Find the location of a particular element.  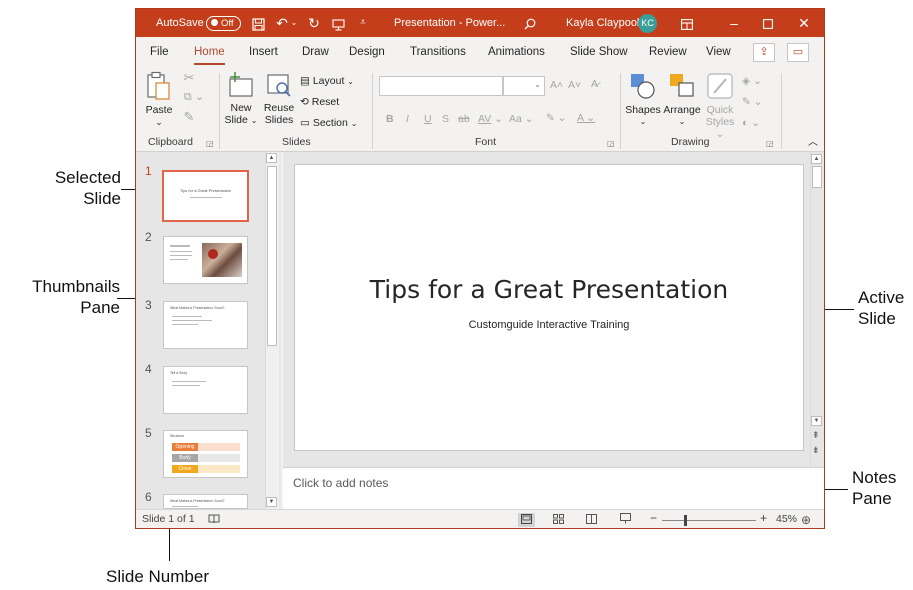

highlight-icon: ✎ ⌄ is located at coordinates (556, 118).